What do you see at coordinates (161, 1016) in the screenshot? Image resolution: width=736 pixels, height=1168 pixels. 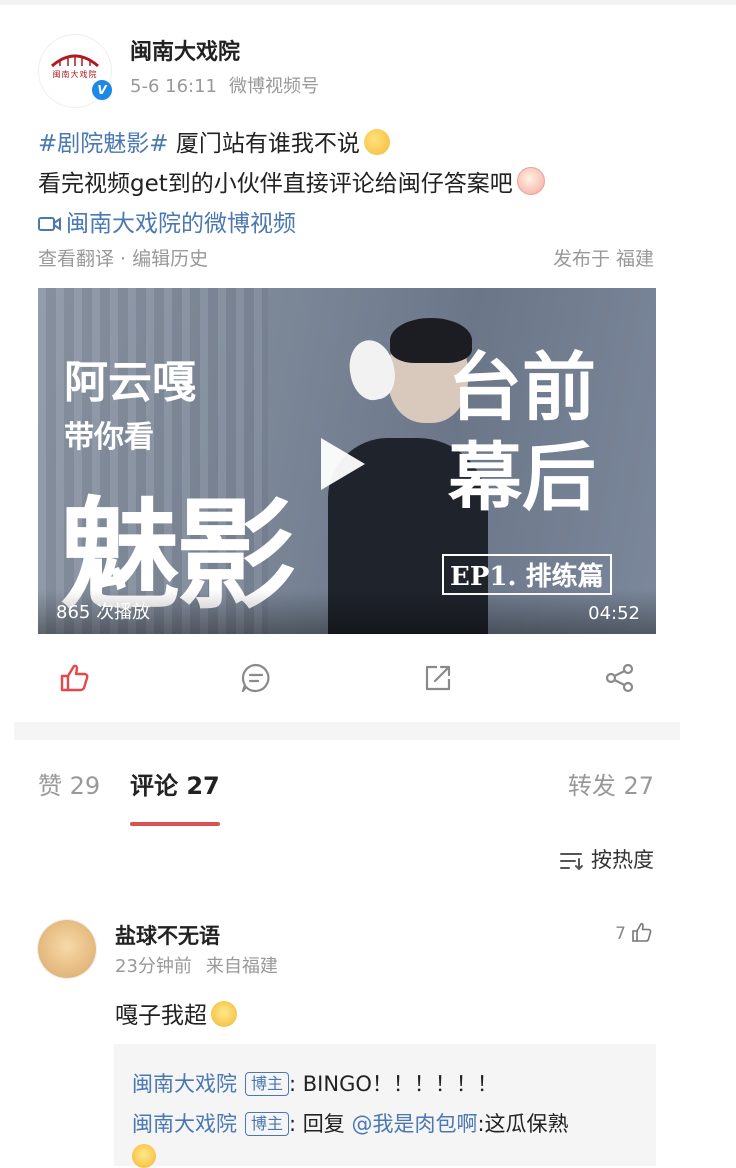 I see `comment-body: 嘎子我超` at bounding box center [161, 1016].